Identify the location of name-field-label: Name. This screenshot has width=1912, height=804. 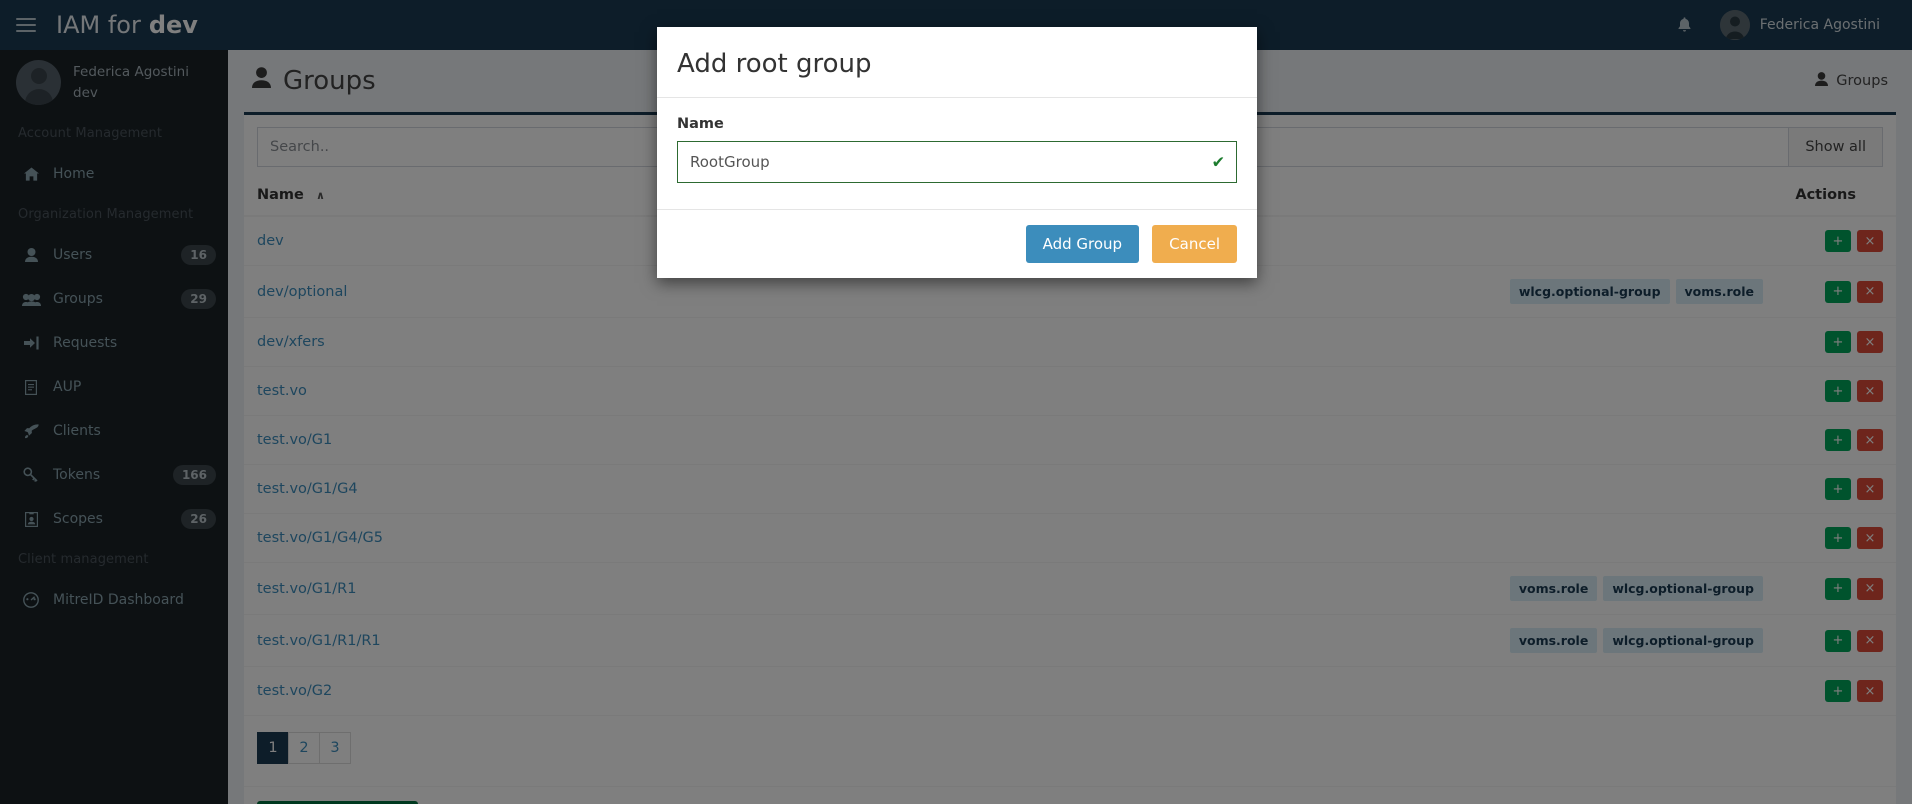
(700, 124).